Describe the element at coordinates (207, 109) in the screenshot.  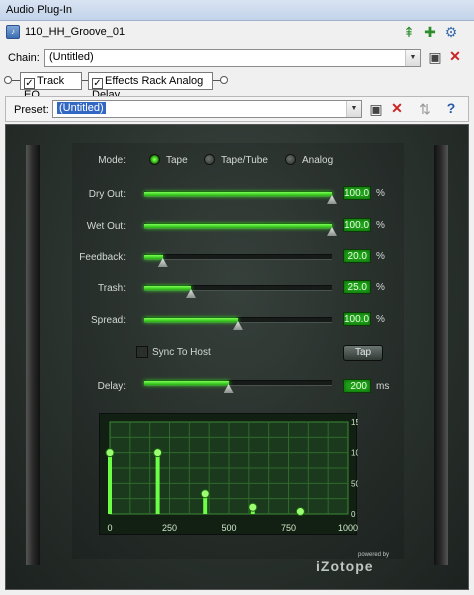
I see `preset-select: (Untitled) ▼` at that location.